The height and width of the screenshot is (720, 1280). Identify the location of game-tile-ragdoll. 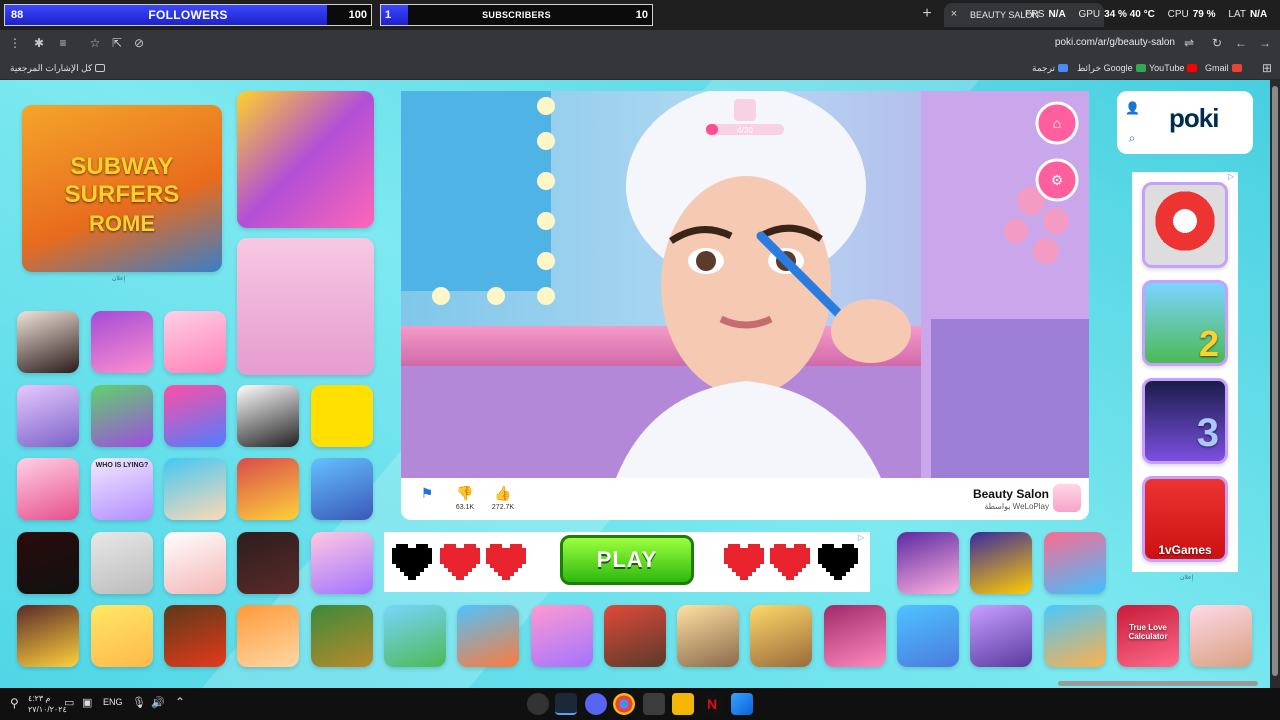
(122, 636).